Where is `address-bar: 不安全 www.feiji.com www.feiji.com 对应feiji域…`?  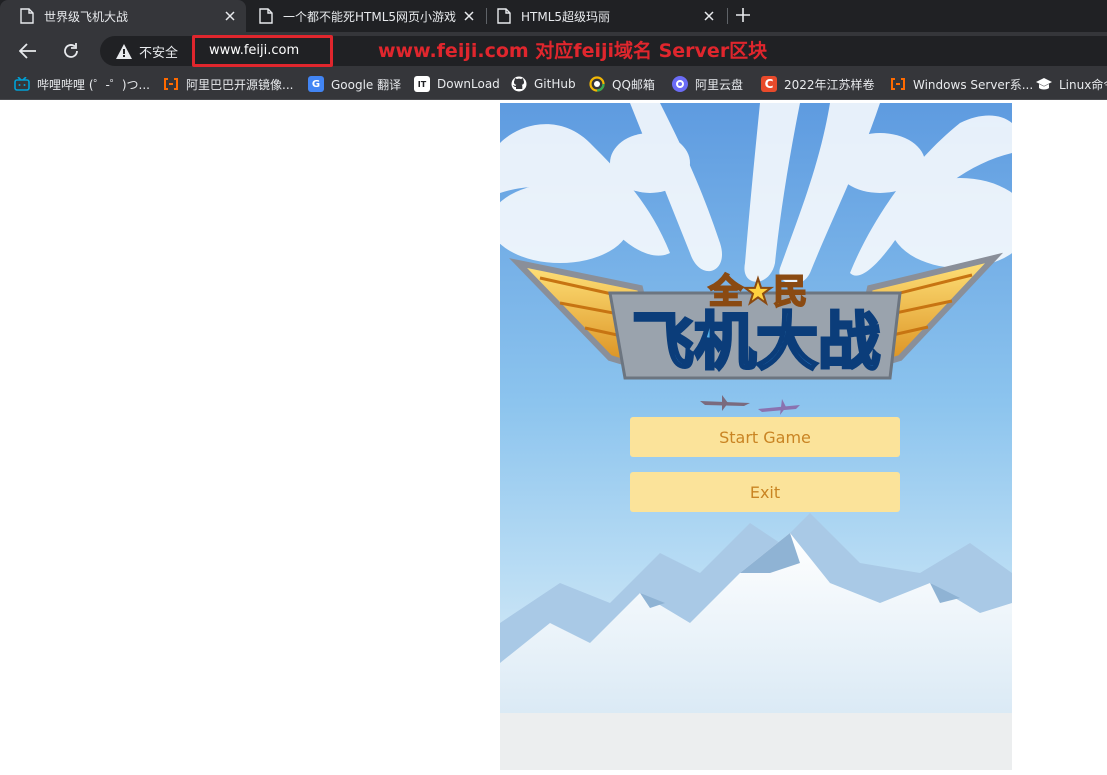 address-bar: 不安全 www.feiji.com www.feiji.com 对应feiji域… is located at coordinates (603, 51).